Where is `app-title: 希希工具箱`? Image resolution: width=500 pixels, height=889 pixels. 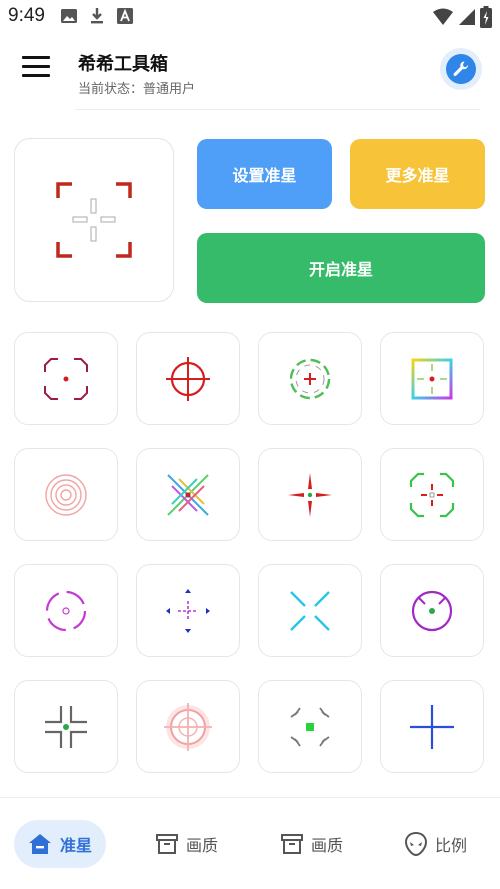 app-title: 希希工具箱 is located at coordinates (123, 64).